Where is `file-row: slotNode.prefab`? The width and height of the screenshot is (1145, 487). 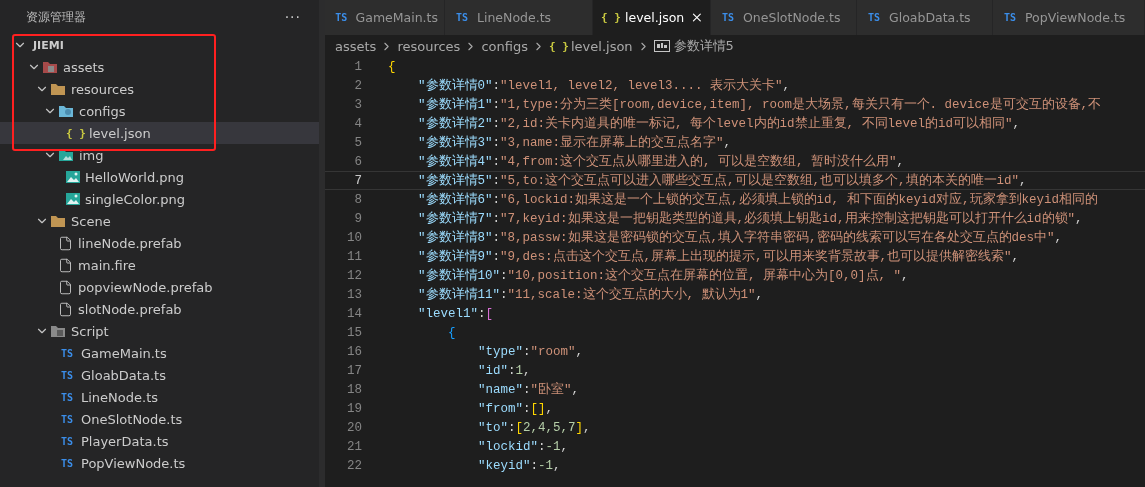
file-row: slotNode.prefab is located at coordinates (159, 309).